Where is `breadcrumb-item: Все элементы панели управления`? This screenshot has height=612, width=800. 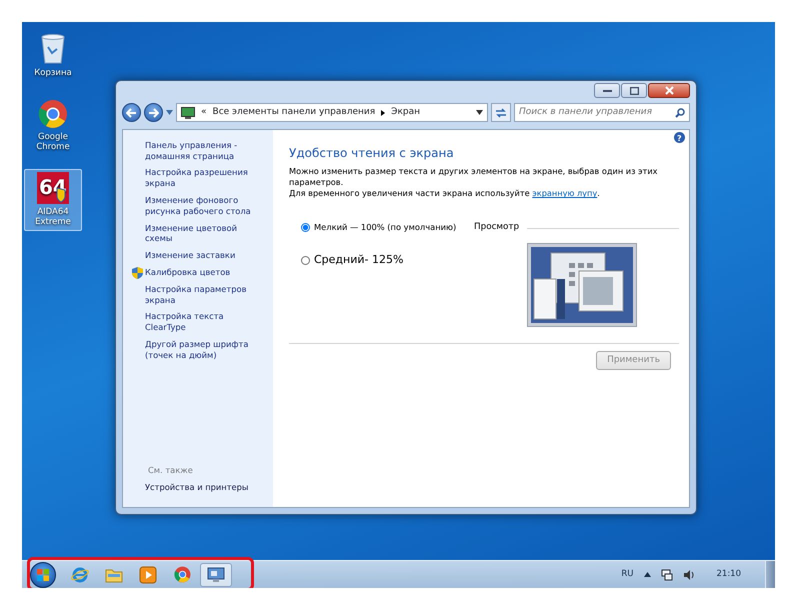
breadcrumb-item: Все элементы панели управления is located at coordinates (294, 113).